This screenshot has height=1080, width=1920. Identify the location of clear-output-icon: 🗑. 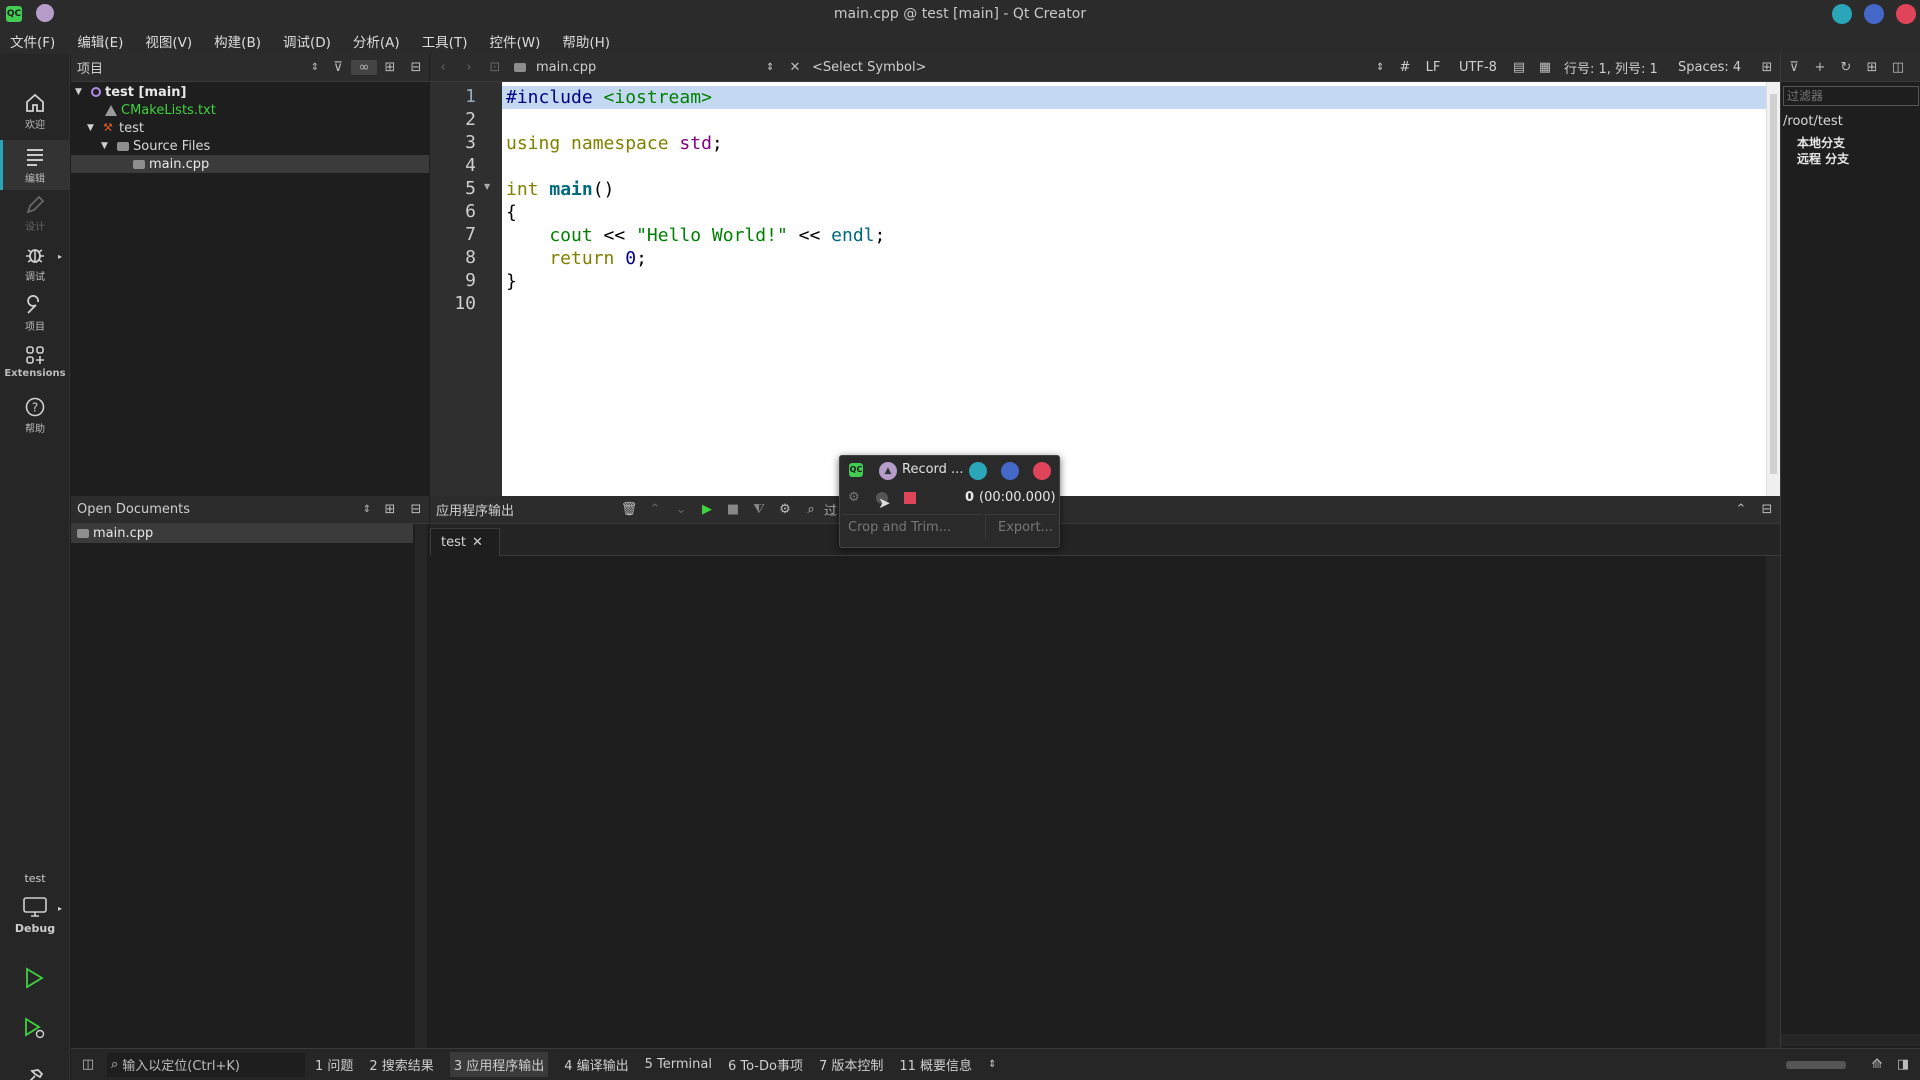
(629, 509).